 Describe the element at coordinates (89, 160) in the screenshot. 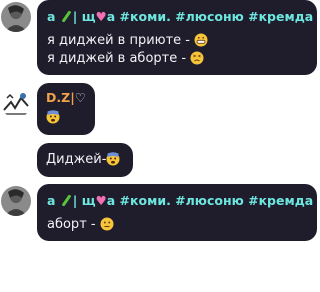

I see `message-text: Диджей-` at that location.